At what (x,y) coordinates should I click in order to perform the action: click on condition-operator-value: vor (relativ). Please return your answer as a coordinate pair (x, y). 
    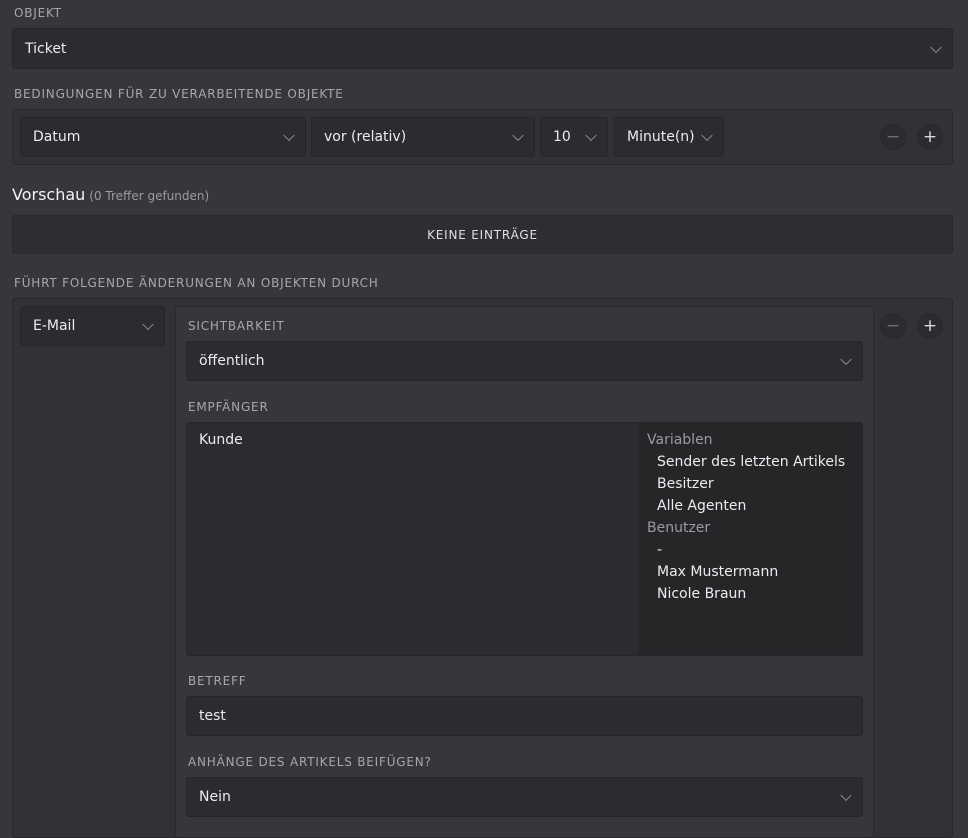
    Looking at the image, I should click on (365, 137).